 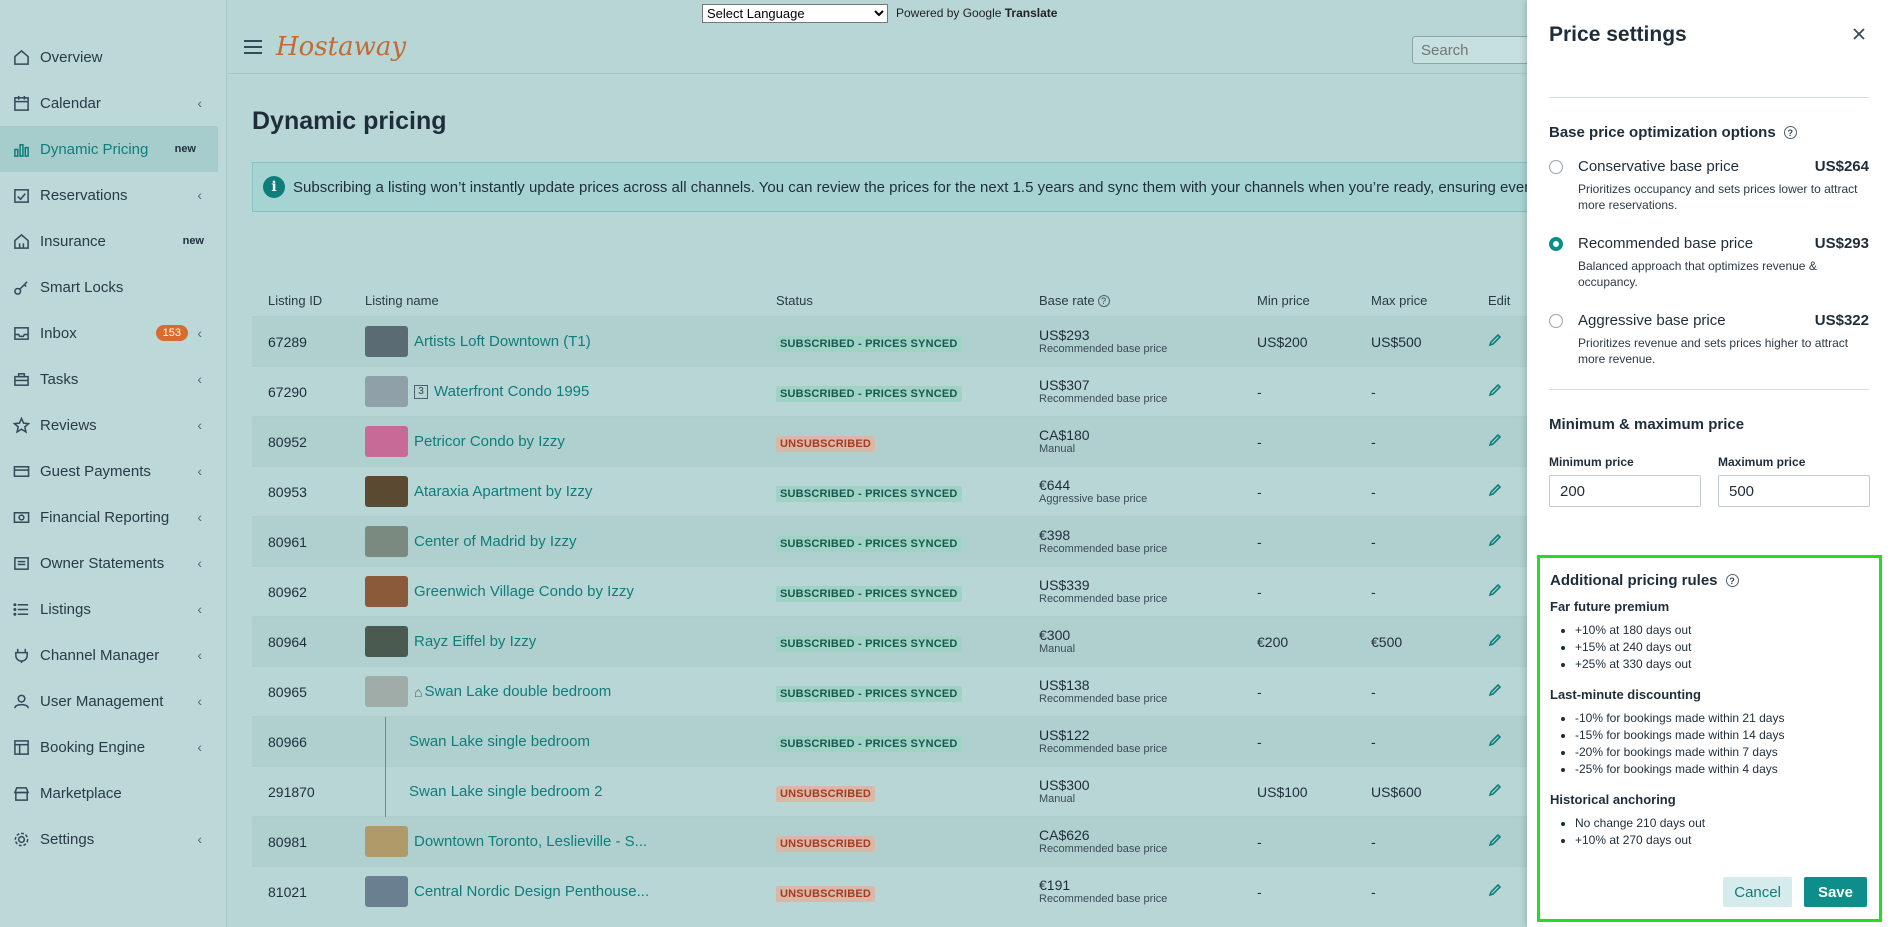 What do you see at coordinates (1723, 320) in the screenshot?
I see `option-label: Aggressive base price US$322` at bounding box center [1723, 320].